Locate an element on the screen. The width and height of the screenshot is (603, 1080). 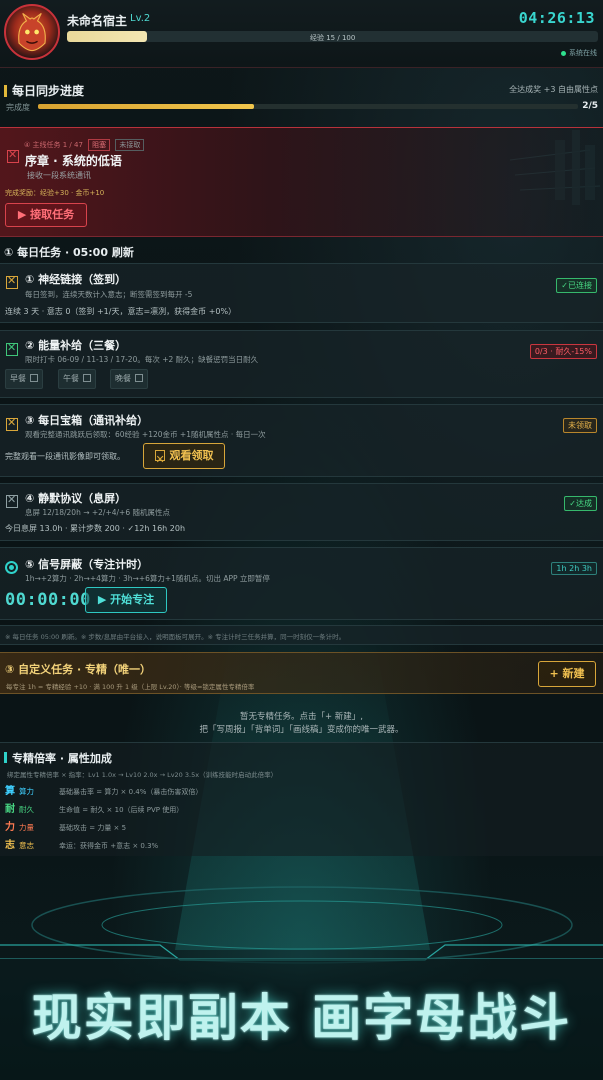
online-status-label: 系统在线 is located at coordinates (583, 53).